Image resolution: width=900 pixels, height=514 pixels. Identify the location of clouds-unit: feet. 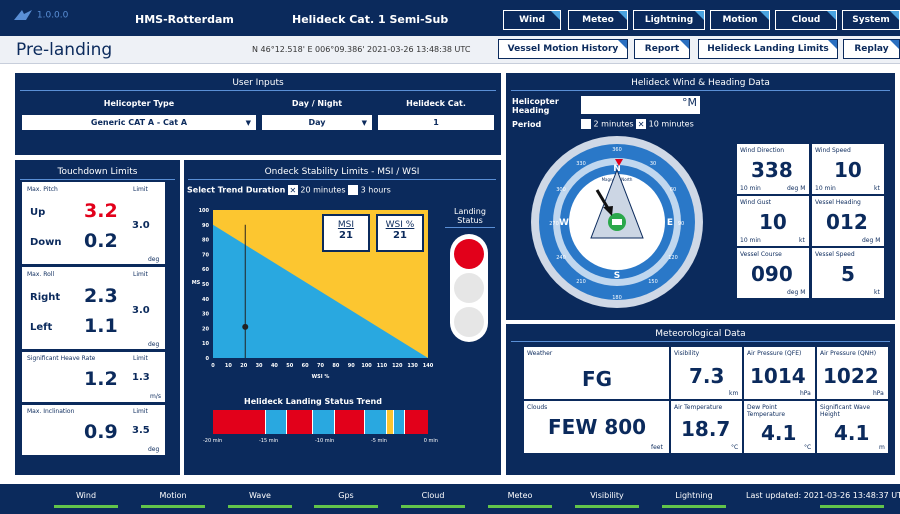
(657, 447).